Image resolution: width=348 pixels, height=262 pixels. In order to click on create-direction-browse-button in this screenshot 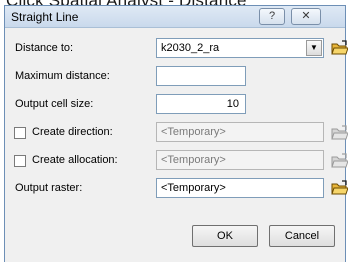, I will do `click(338, 133)`.